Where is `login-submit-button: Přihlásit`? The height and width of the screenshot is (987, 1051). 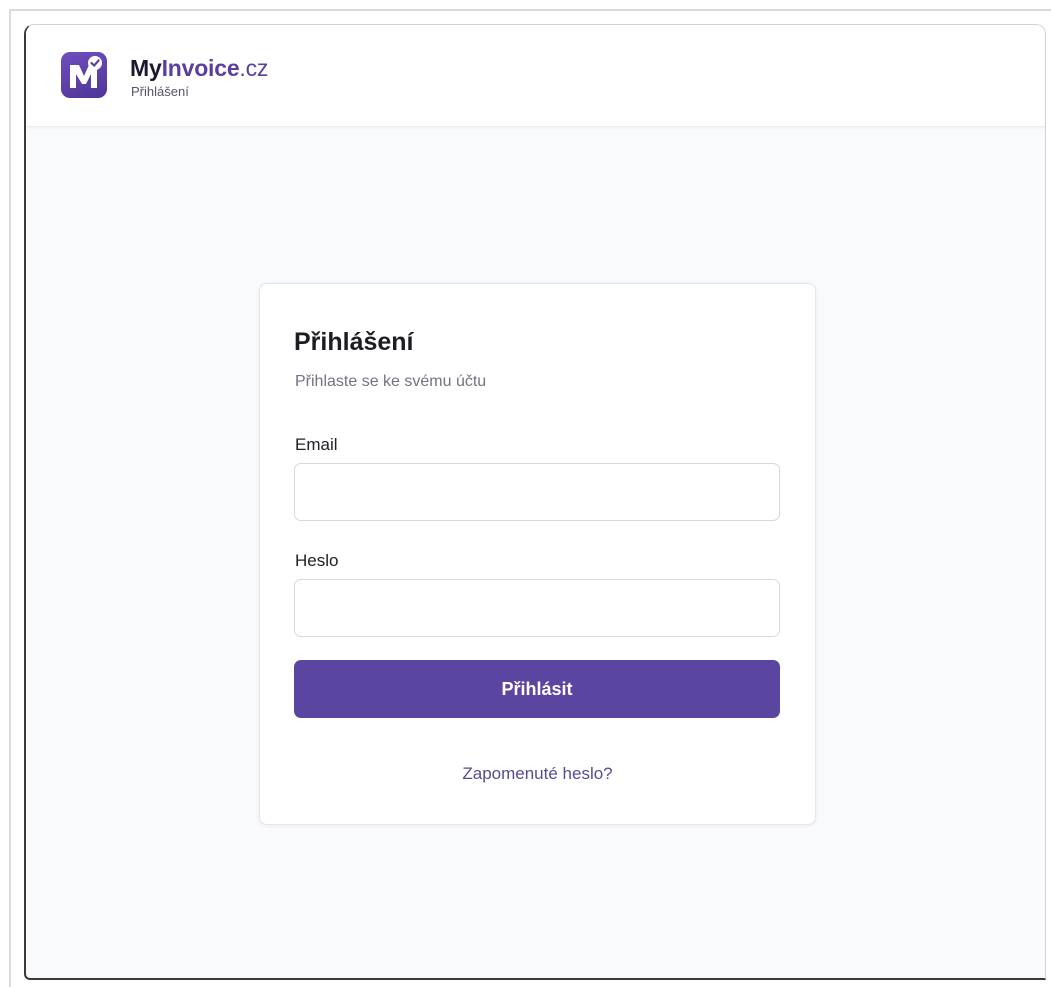
login-submit-button: Přihlásit is located at coordinates (537, 689).